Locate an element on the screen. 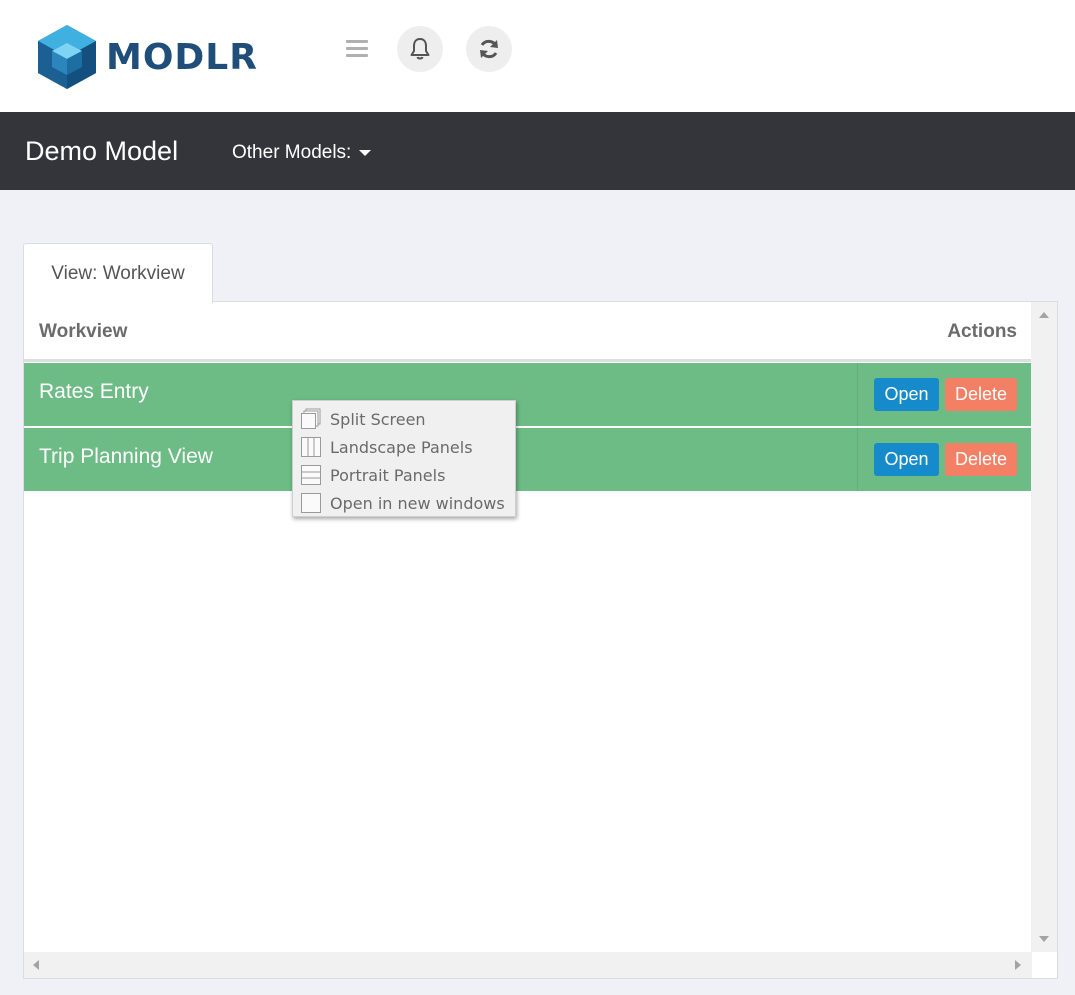 The image size is (1075, 995). logo-text: MODLR is located at coordinates (182, 57).